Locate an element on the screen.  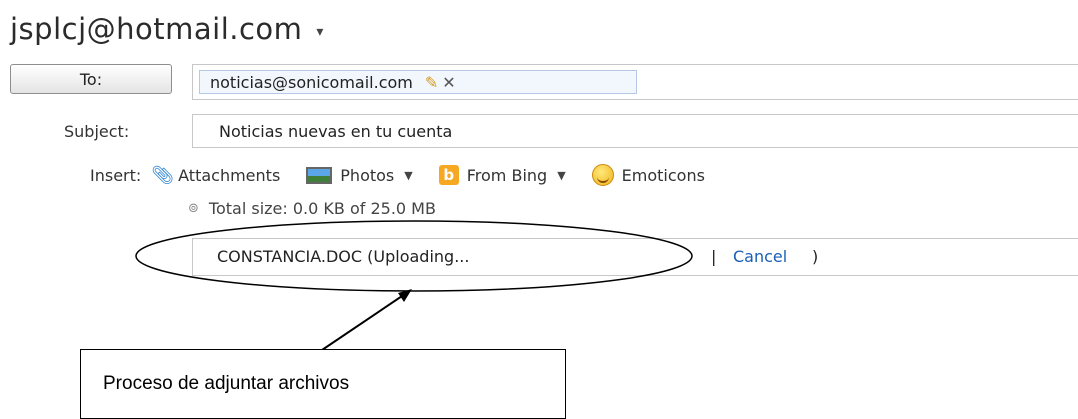
annotation-arrow-line is located at coordinates (365, 321).